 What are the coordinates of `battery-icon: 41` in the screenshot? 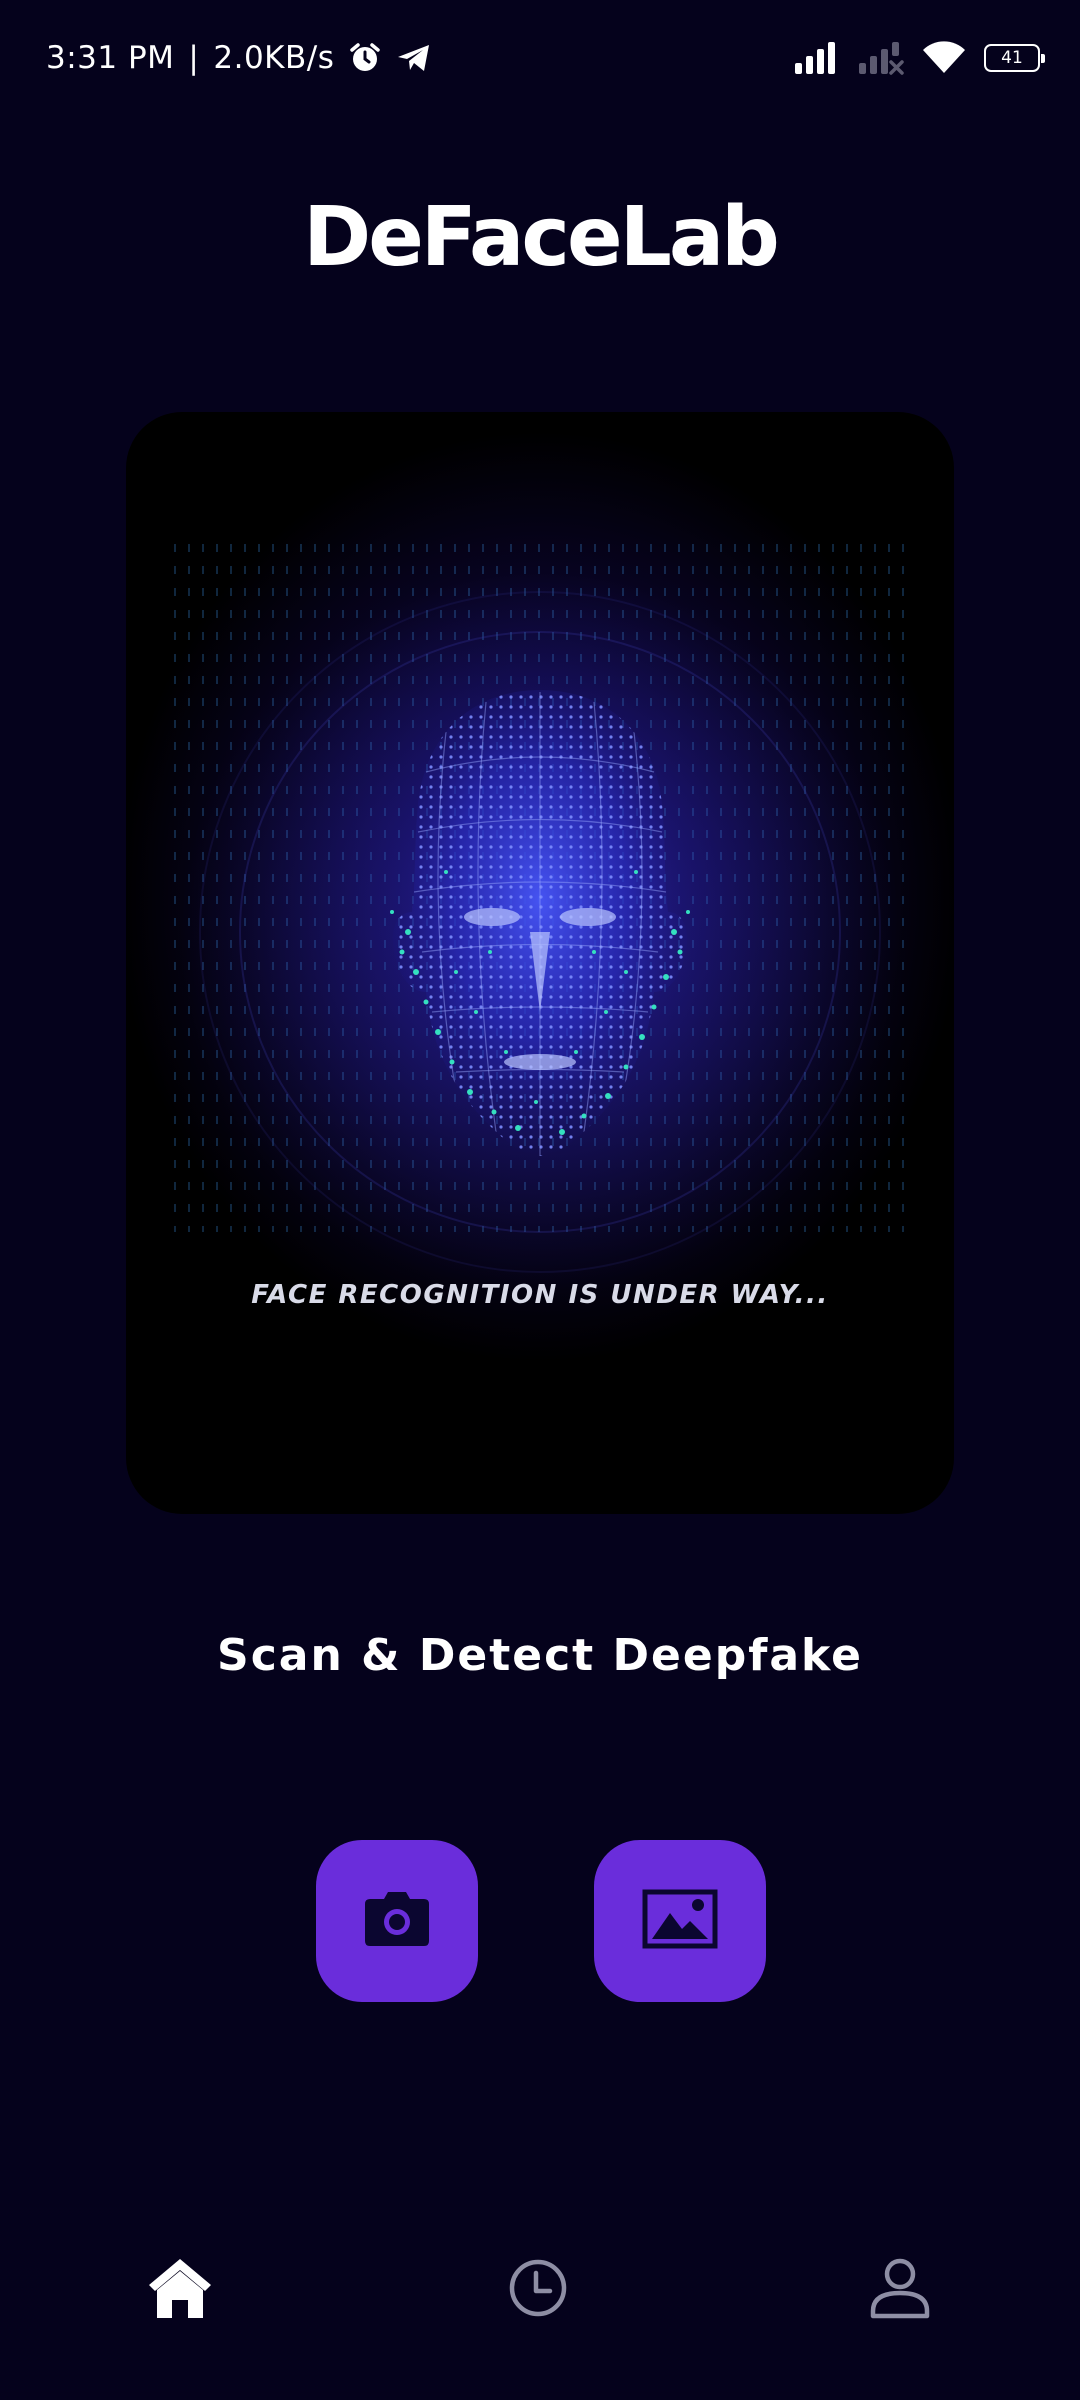 It's located at (1014, 58).